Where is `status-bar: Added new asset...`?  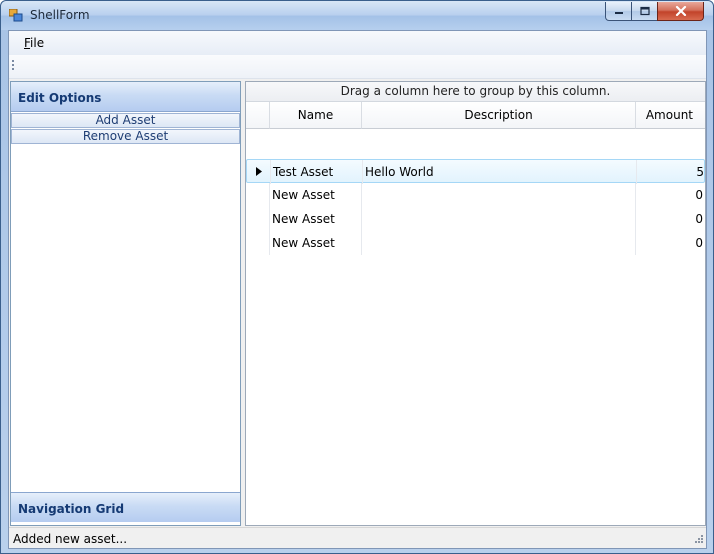
status-bar: Added new asset... is located at coordinates (357, 537).